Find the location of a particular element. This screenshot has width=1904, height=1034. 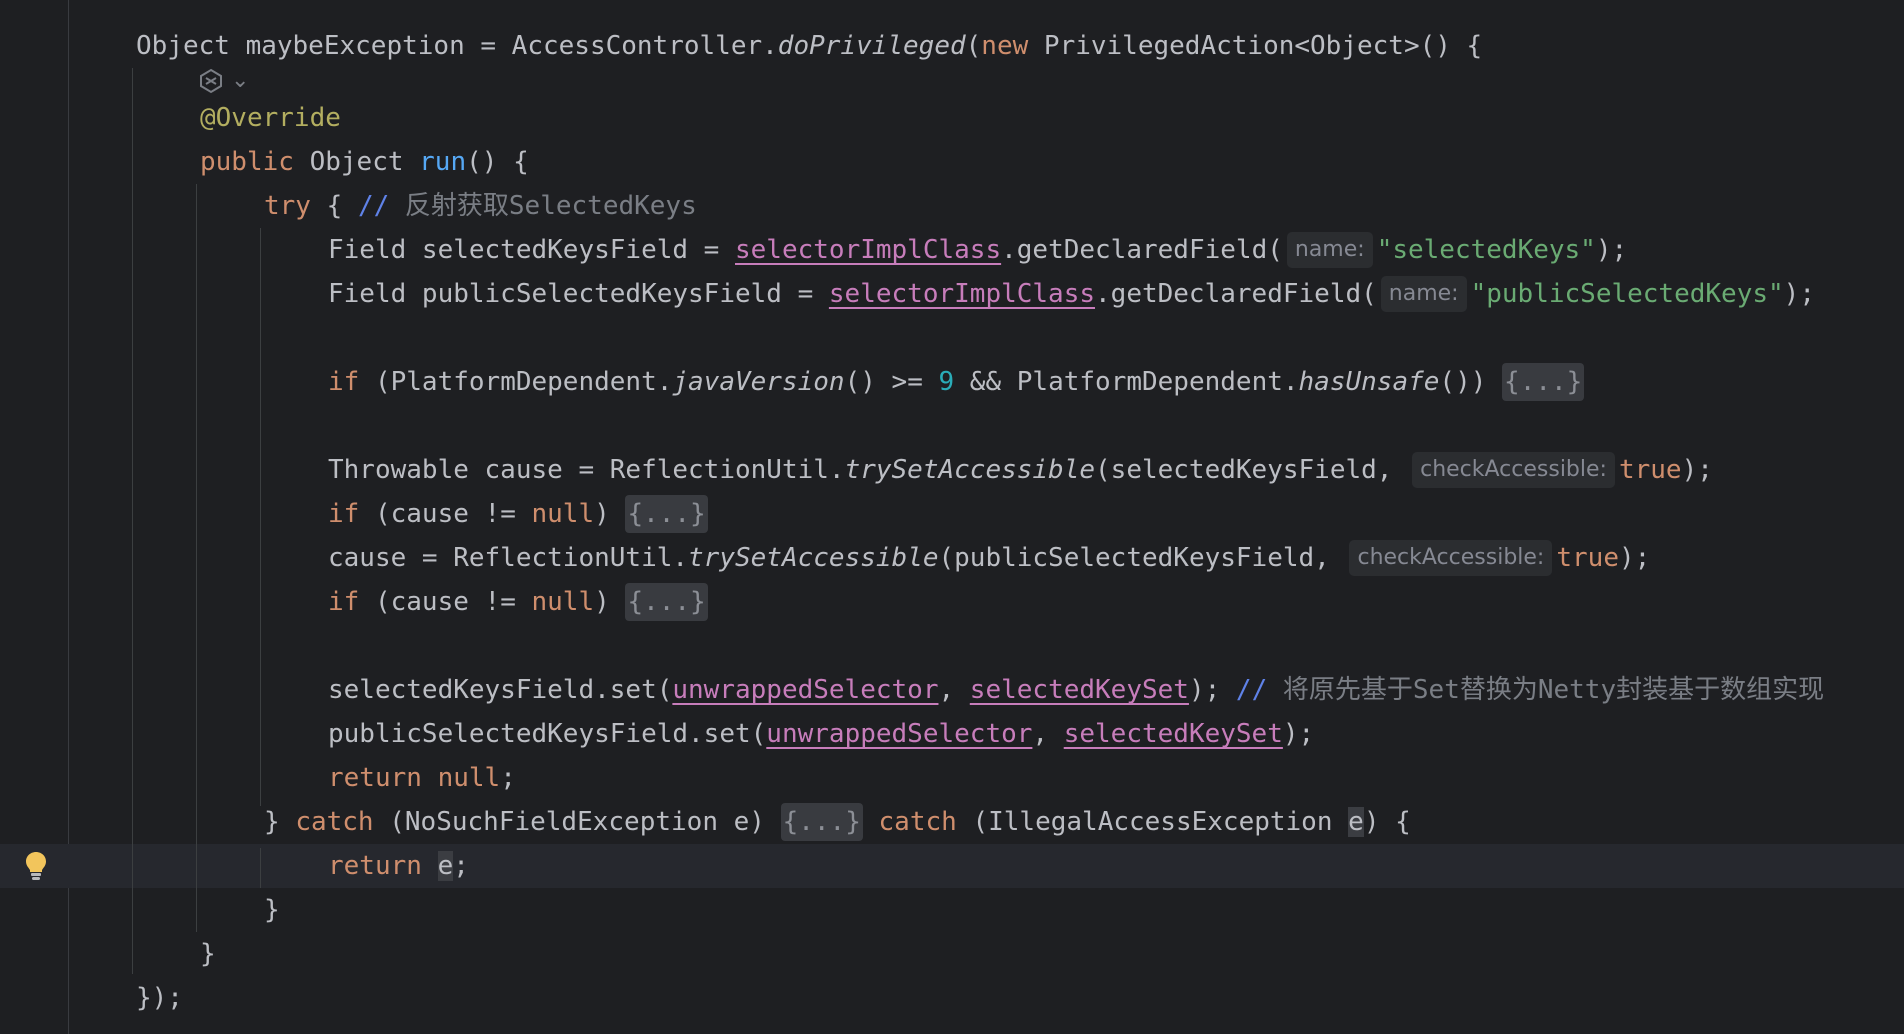

code-token: selectedKeysField.set( is located at coordinates (500, 690).